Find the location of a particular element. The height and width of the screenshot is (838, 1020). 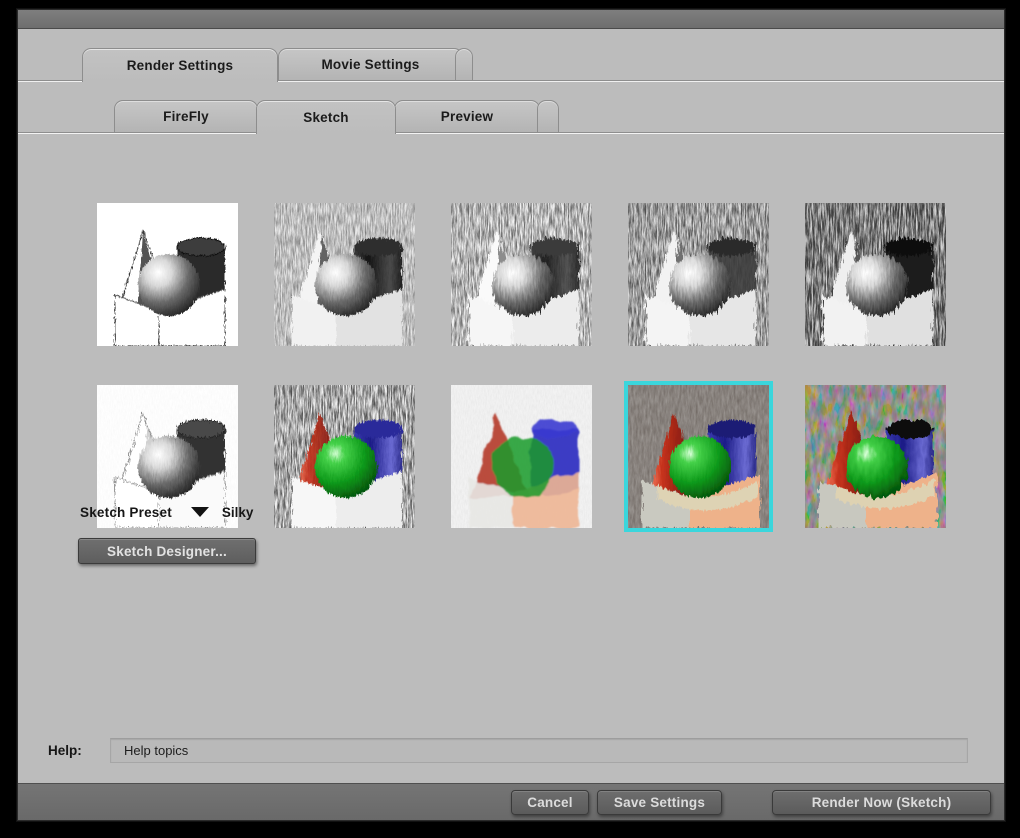

dialog-footer: Cancel Save Settings Render Now (Sketch) is located at coordinates (511, 801).